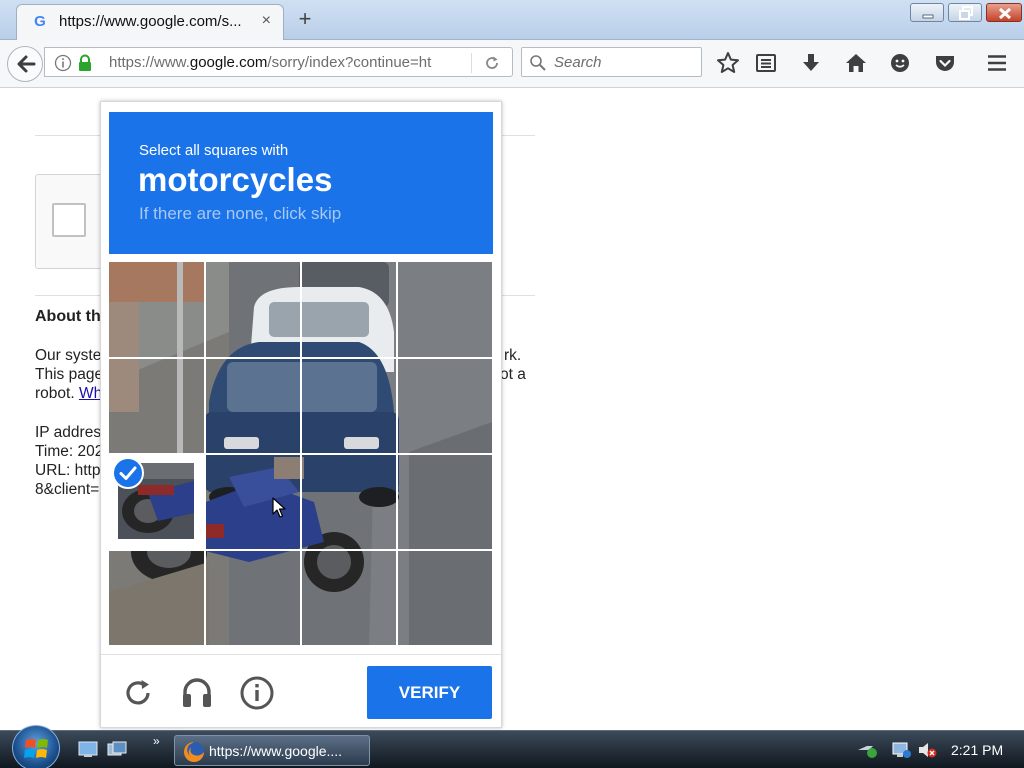 This screenshot has width=1024, height=768. I want to click on explanation-line-1-end: rk., so click(513, 355).